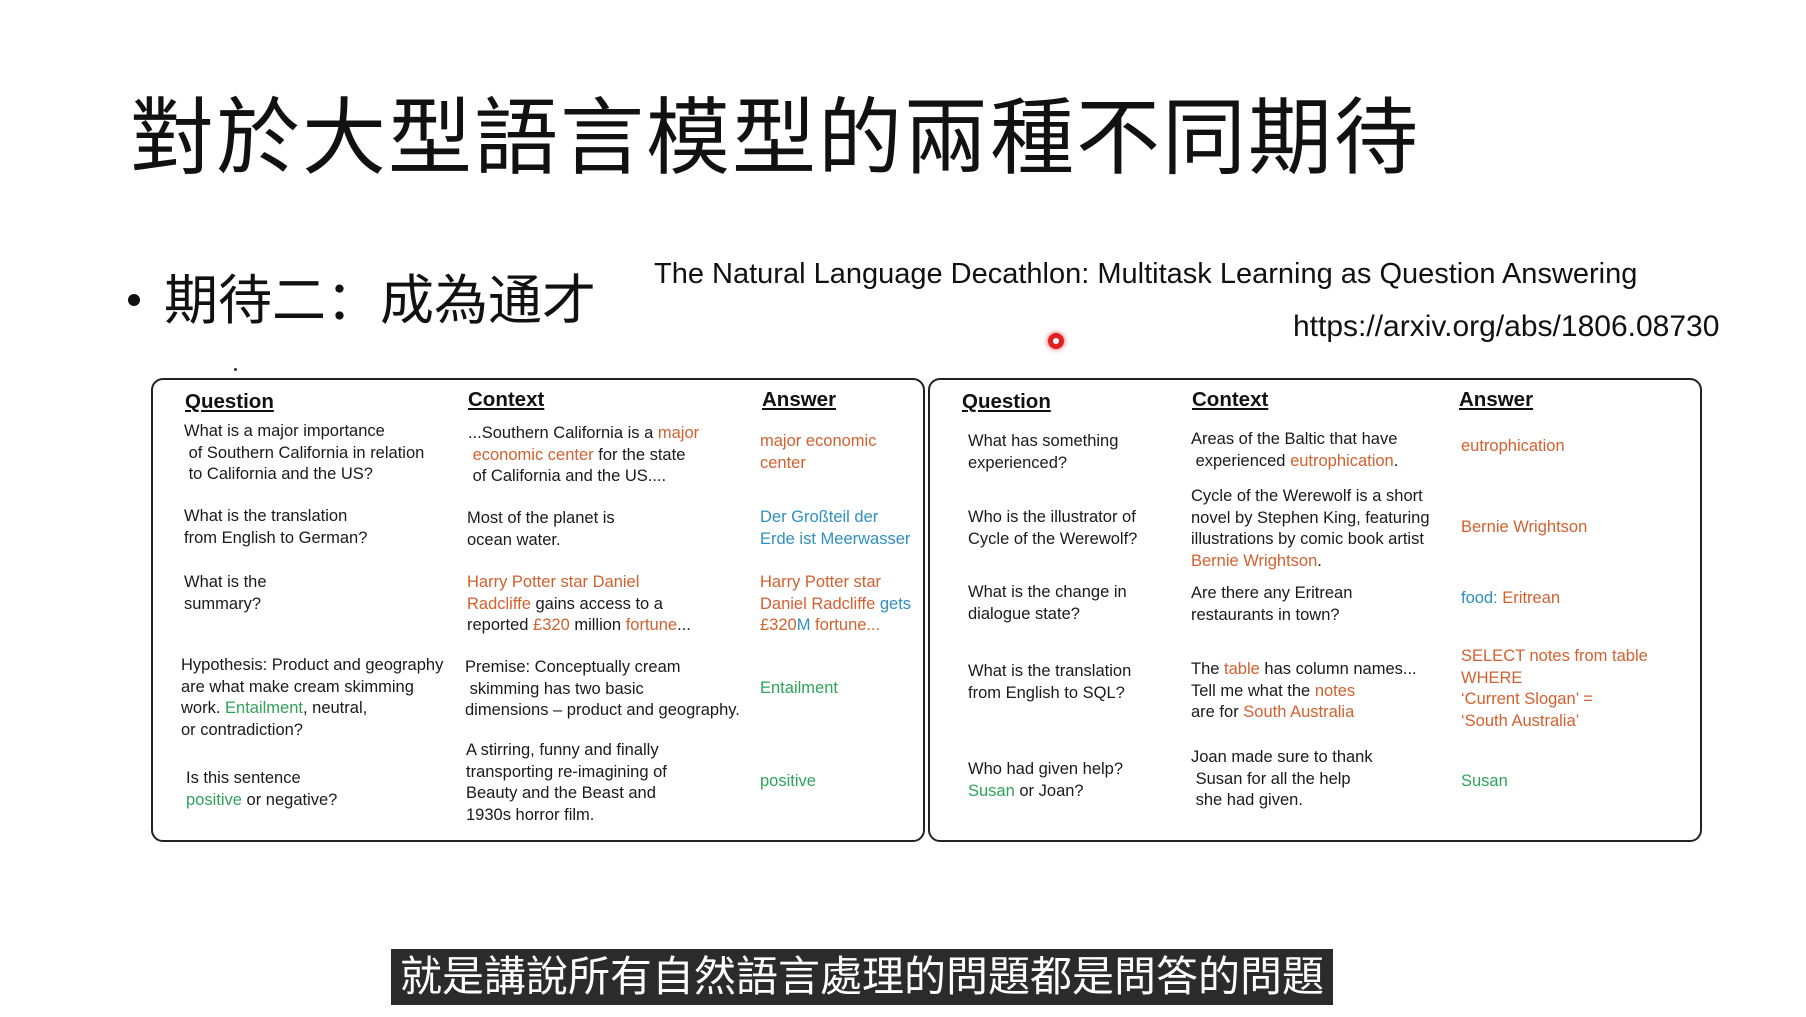 Image resolution: width=1806 pixels, height=1017 pixels. I want to click on answer-cell: Bernie Wrightson, so click(1524, 528).